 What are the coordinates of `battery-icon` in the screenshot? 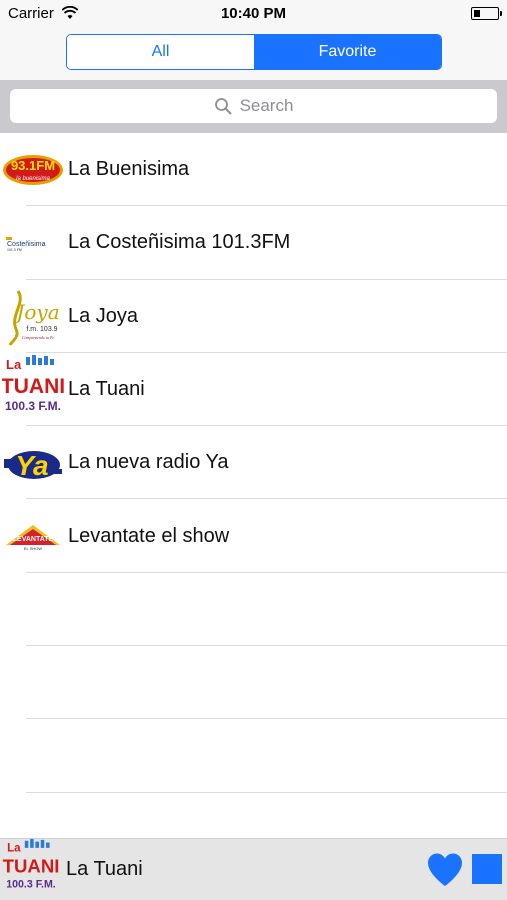 It's located at (486, 13).